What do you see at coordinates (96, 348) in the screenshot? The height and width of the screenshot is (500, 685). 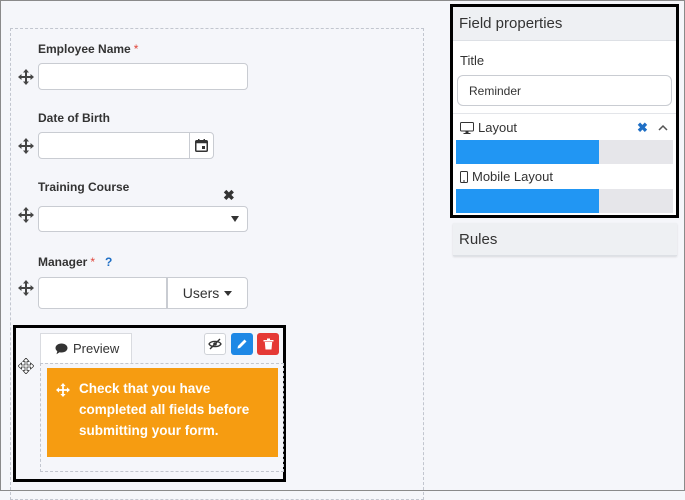 I see `preview-label: Preview` at bounding box center [96, 348].